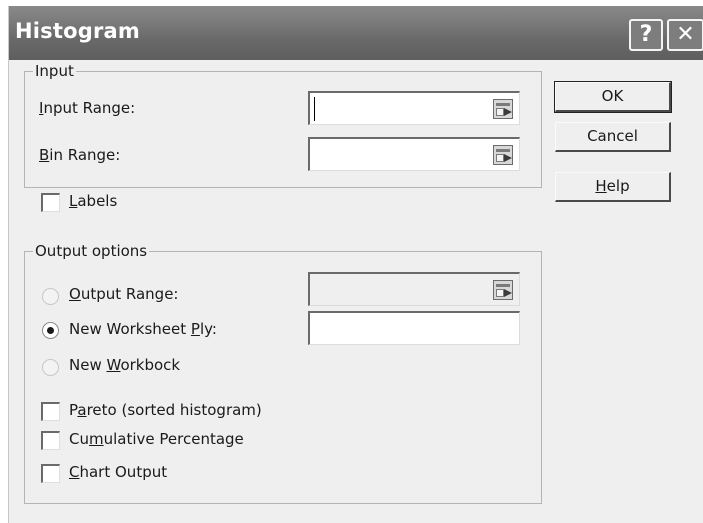 This screenshot has height=523, width=703. What do you see at coordinates (125, 365) in the screenshot?
I see `new-workbook-label: New Workbock` at bounding box center [125, 365].